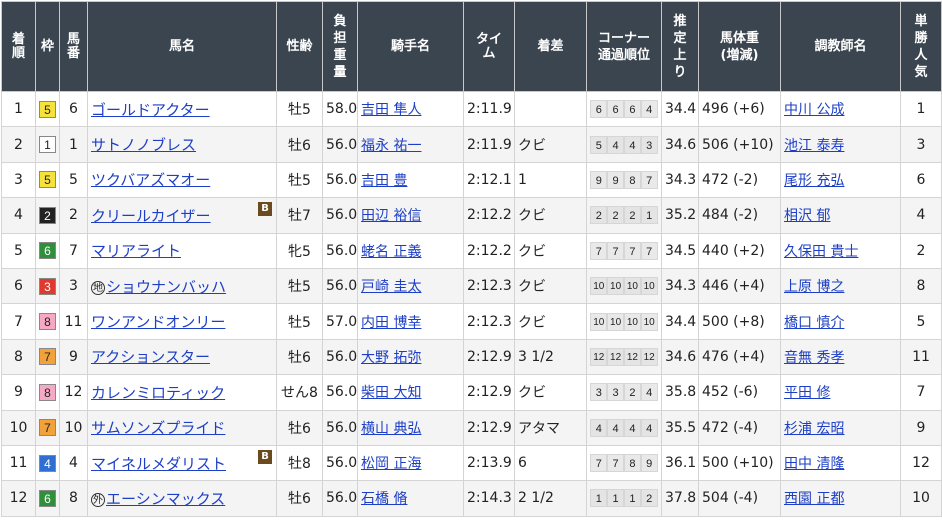 The width and height of the screenshot is (942, 520). I want to click on weight-cell: 58.0, so click(340, 109).